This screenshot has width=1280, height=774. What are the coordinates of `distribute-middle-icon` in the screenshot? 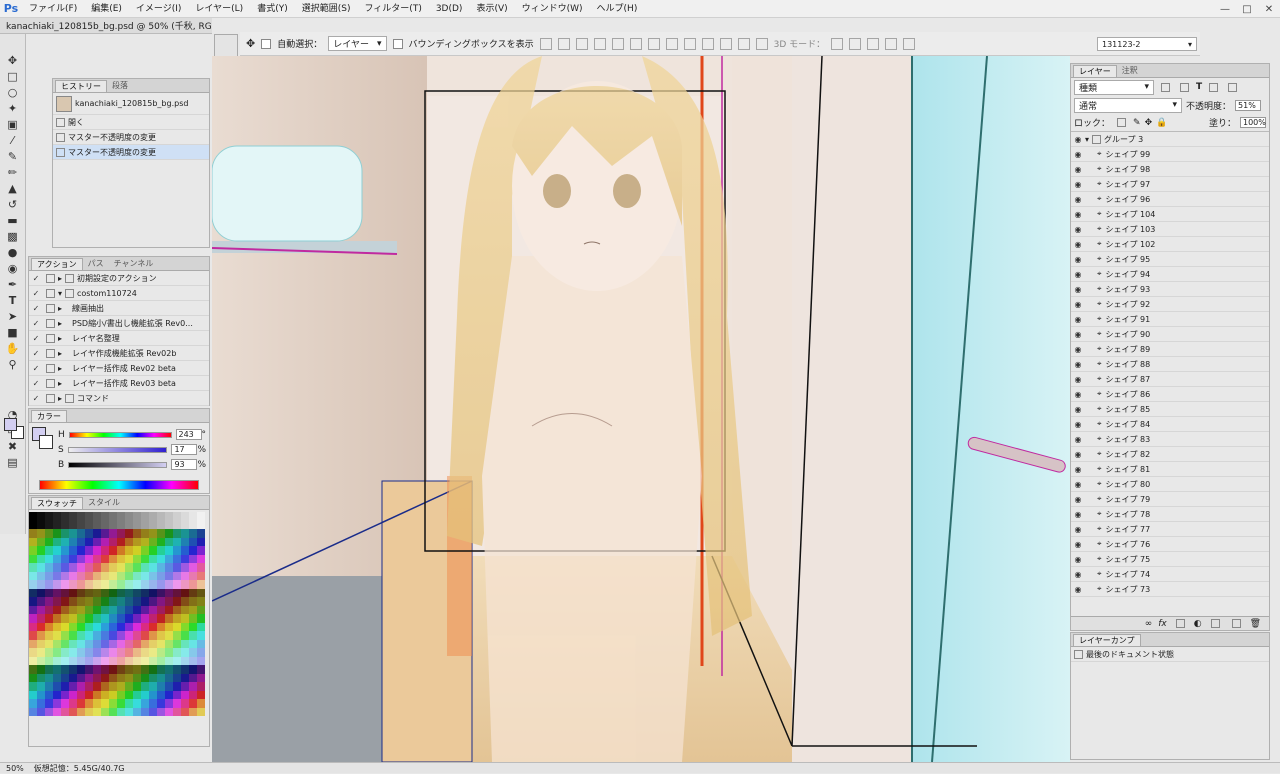 It's located at (671, 43).